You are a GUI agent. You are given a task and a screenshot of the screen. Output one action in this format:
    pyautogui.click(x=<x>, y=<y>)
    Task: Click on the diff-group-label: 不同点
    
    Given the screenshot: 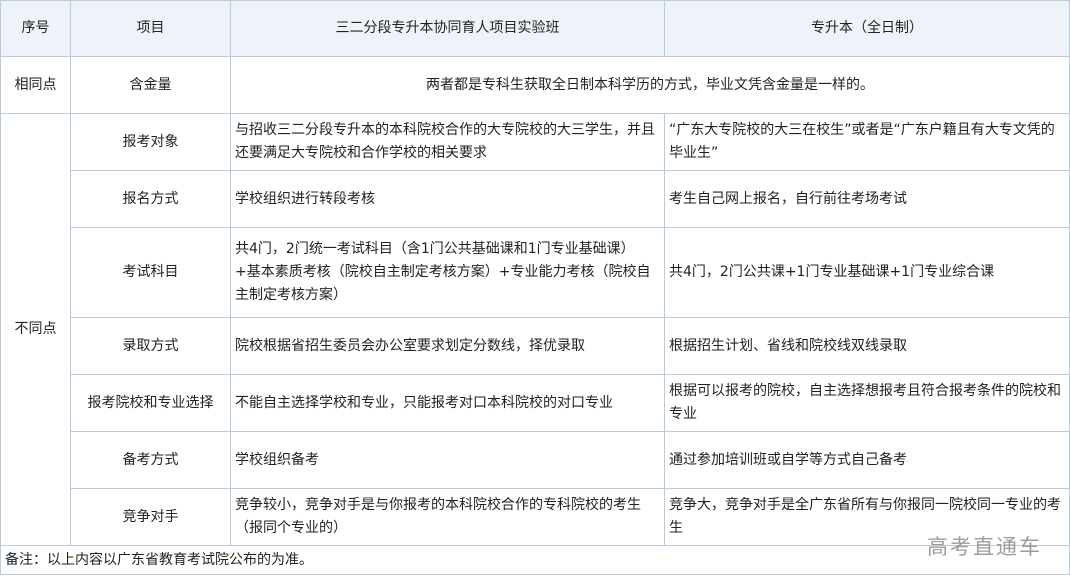 What is the action you would take?
    pyautogui.click(x=35, y=329)
    